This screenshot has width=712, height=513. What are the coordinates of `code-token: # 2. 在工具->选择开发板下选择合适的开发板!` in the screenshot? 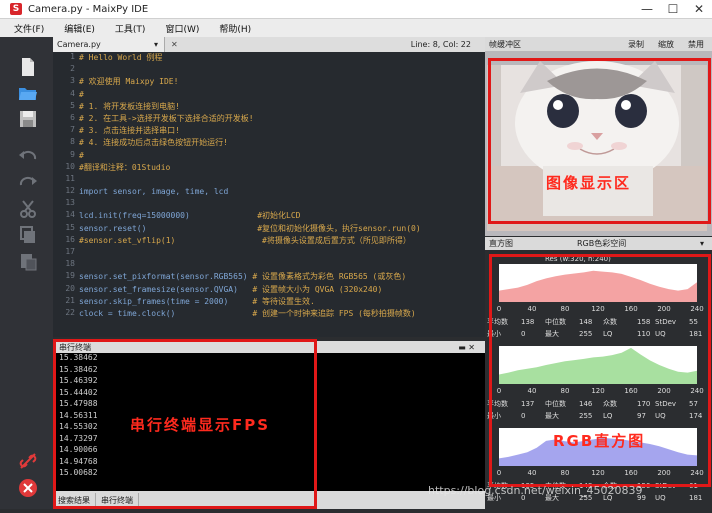 It's located at (166, 118).